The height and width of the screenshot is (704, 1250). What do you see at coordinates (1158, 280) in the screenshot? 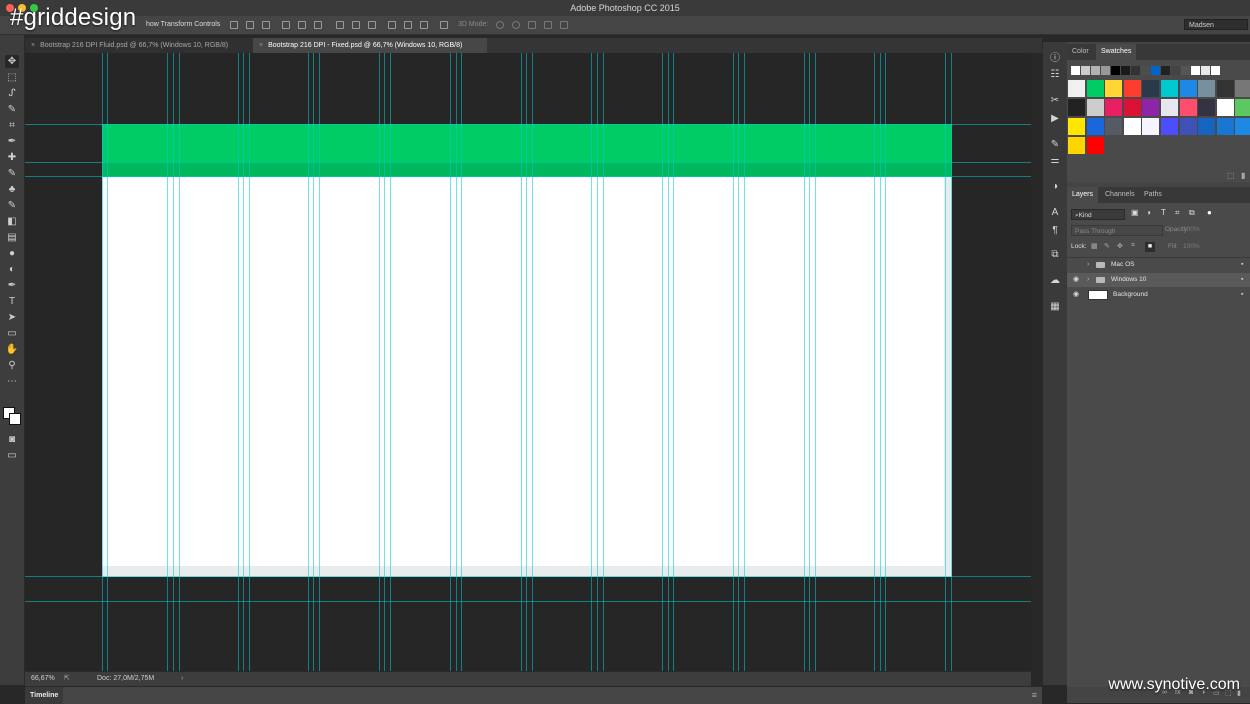
I see `layer-row: ◉ › Windows 10 ▪` at bounding box center [1158, 280].